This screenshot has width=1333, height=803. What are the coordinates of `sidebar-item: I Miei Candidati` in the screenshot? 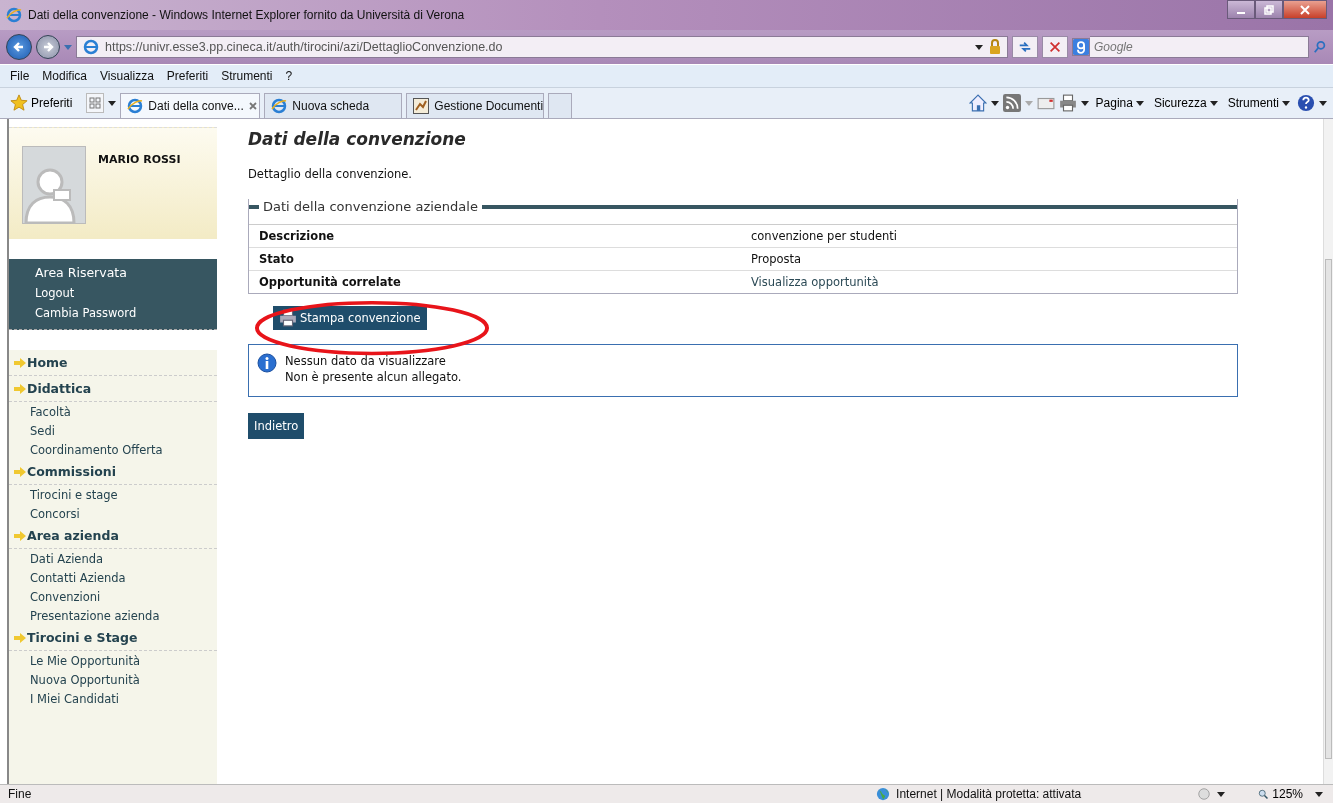 It's located at (113, 698).